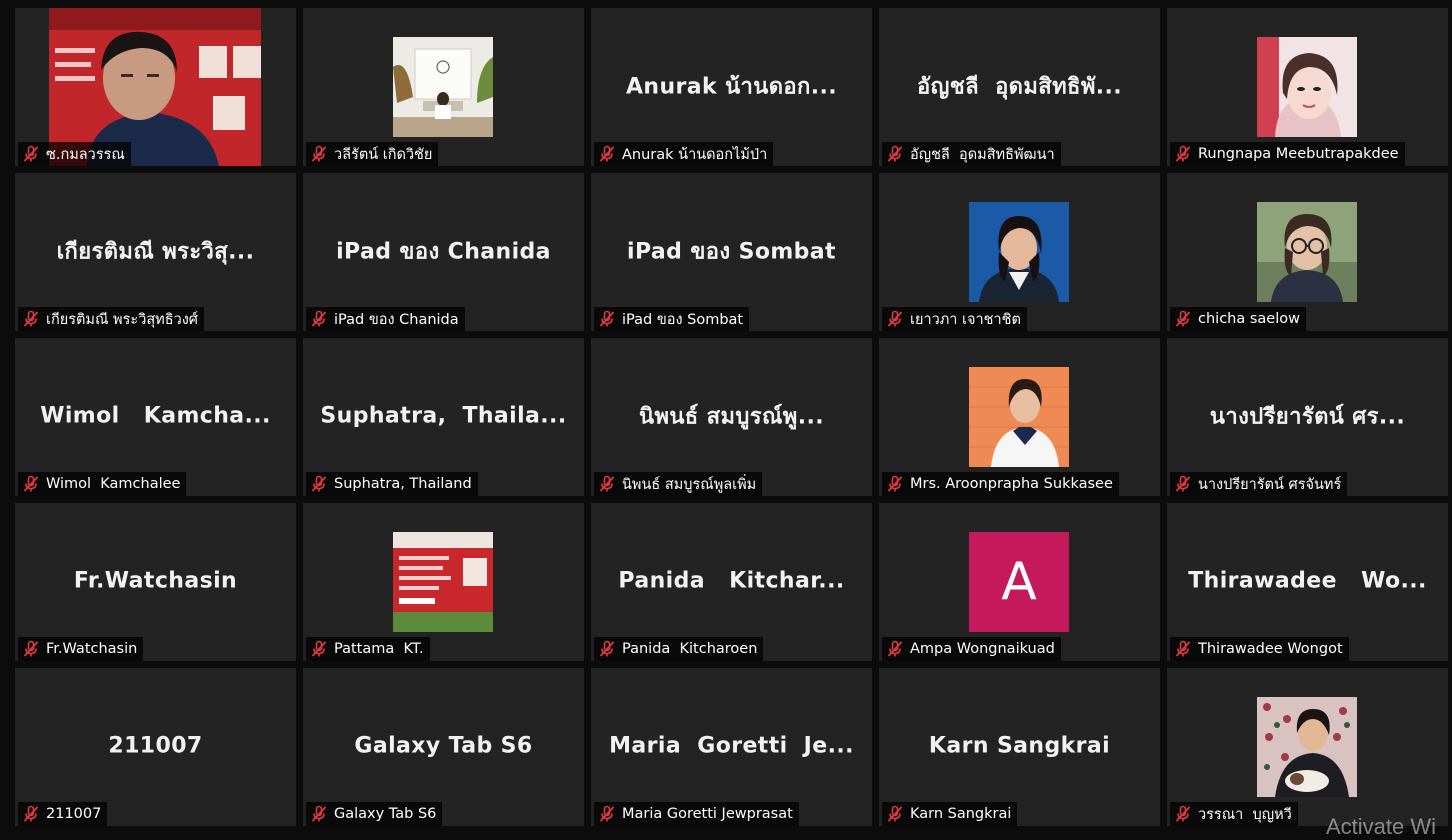 This screenshot has width=1452, height=840. Describe the element at coordinates (731, 252) in the screenshot. I see `participant-tile-ipad-sombat: iPad ของ Sombat iPad ของ Sombat` at that location.